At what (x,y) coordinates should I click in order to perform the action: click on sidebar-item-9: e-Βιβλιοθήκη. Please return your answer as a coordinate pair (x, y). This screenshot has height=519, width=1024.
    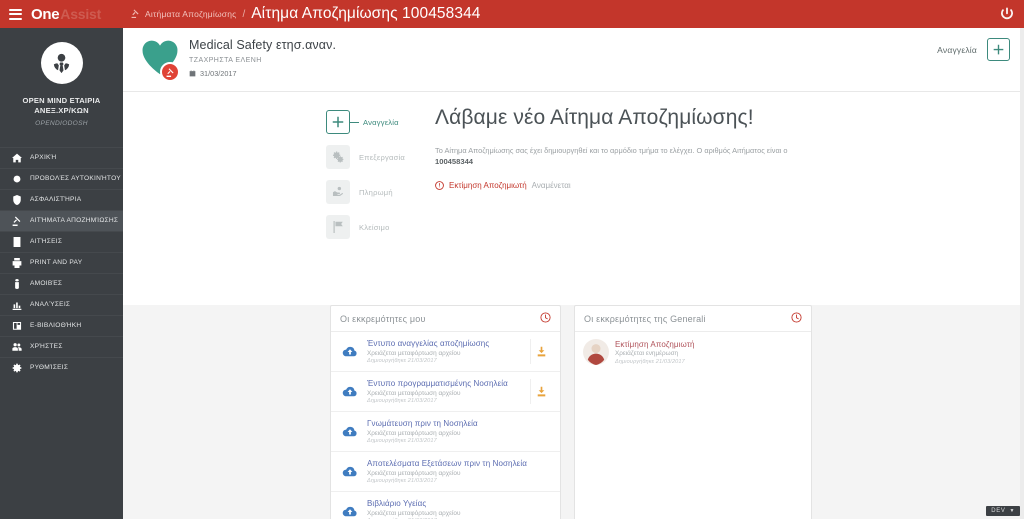
    Looking at the image, I should click on (61, 325).